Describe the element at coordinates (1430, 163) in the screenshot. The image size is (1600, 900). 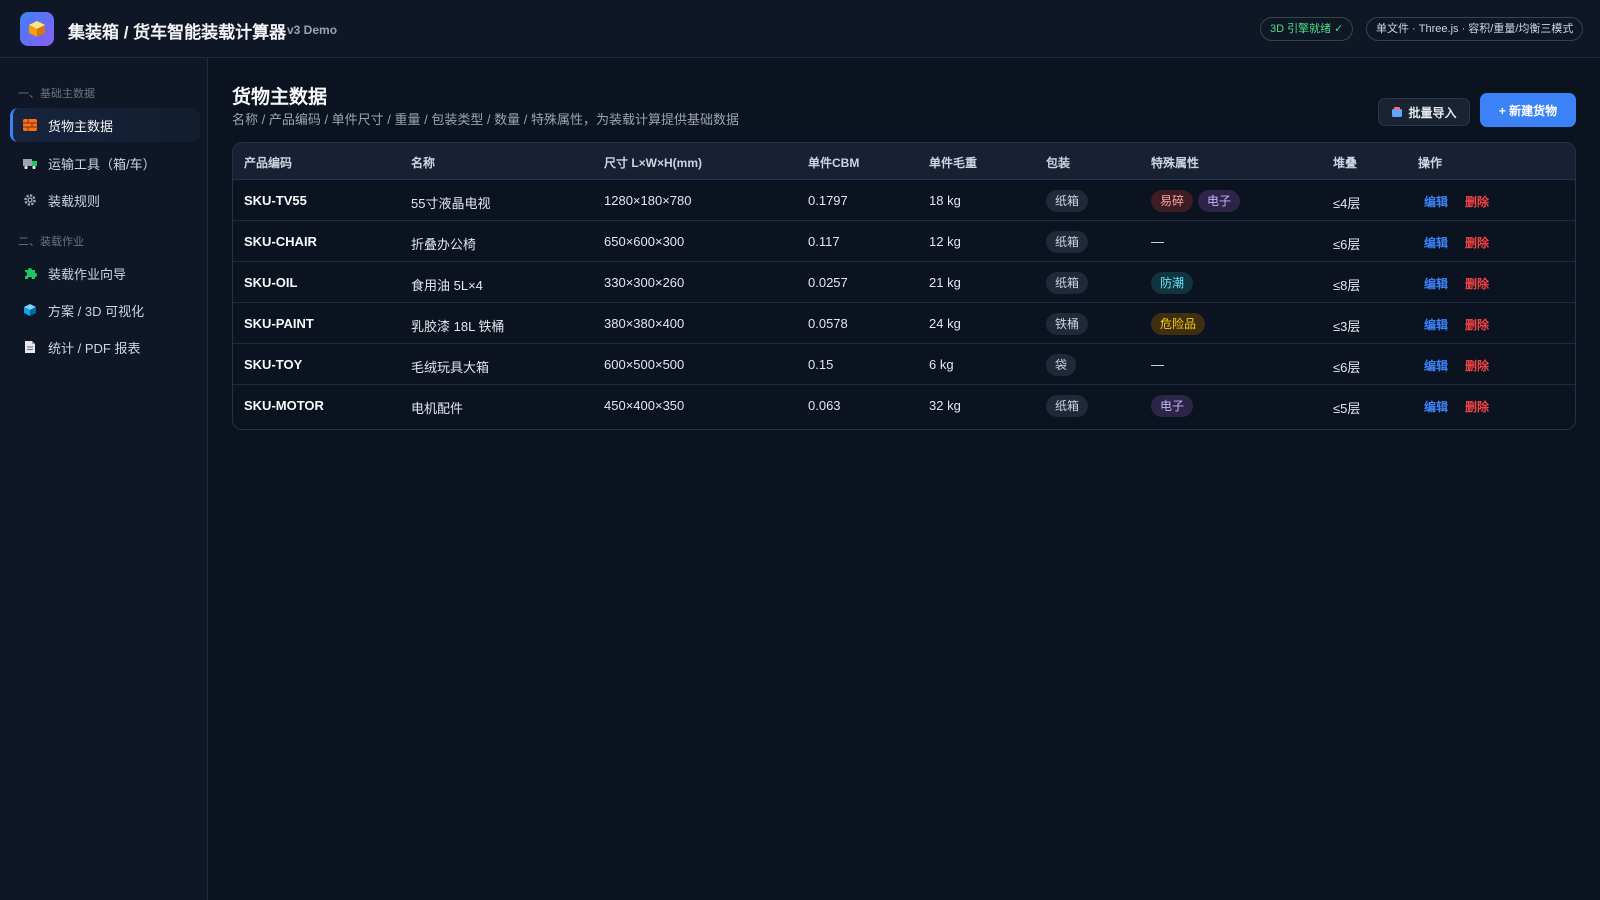
I see `column-header-actions: 操作` at that location.